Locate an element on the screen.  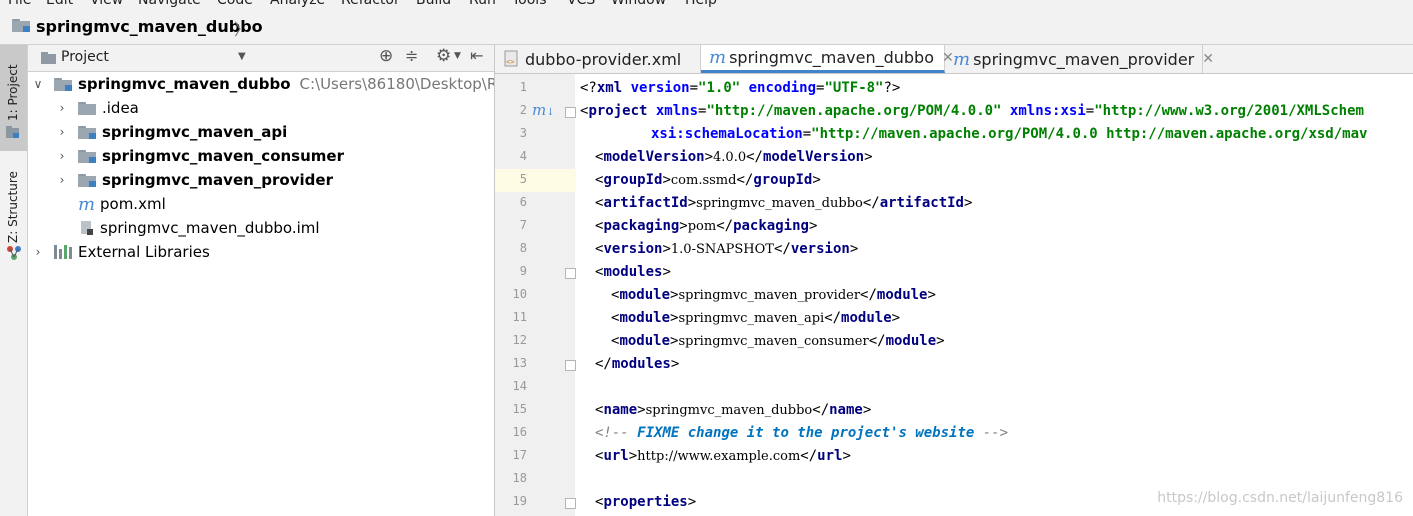
code-line-1: <?xml version="1.0" encoding="UTF-8"?> is located at coordinates (740, 88).